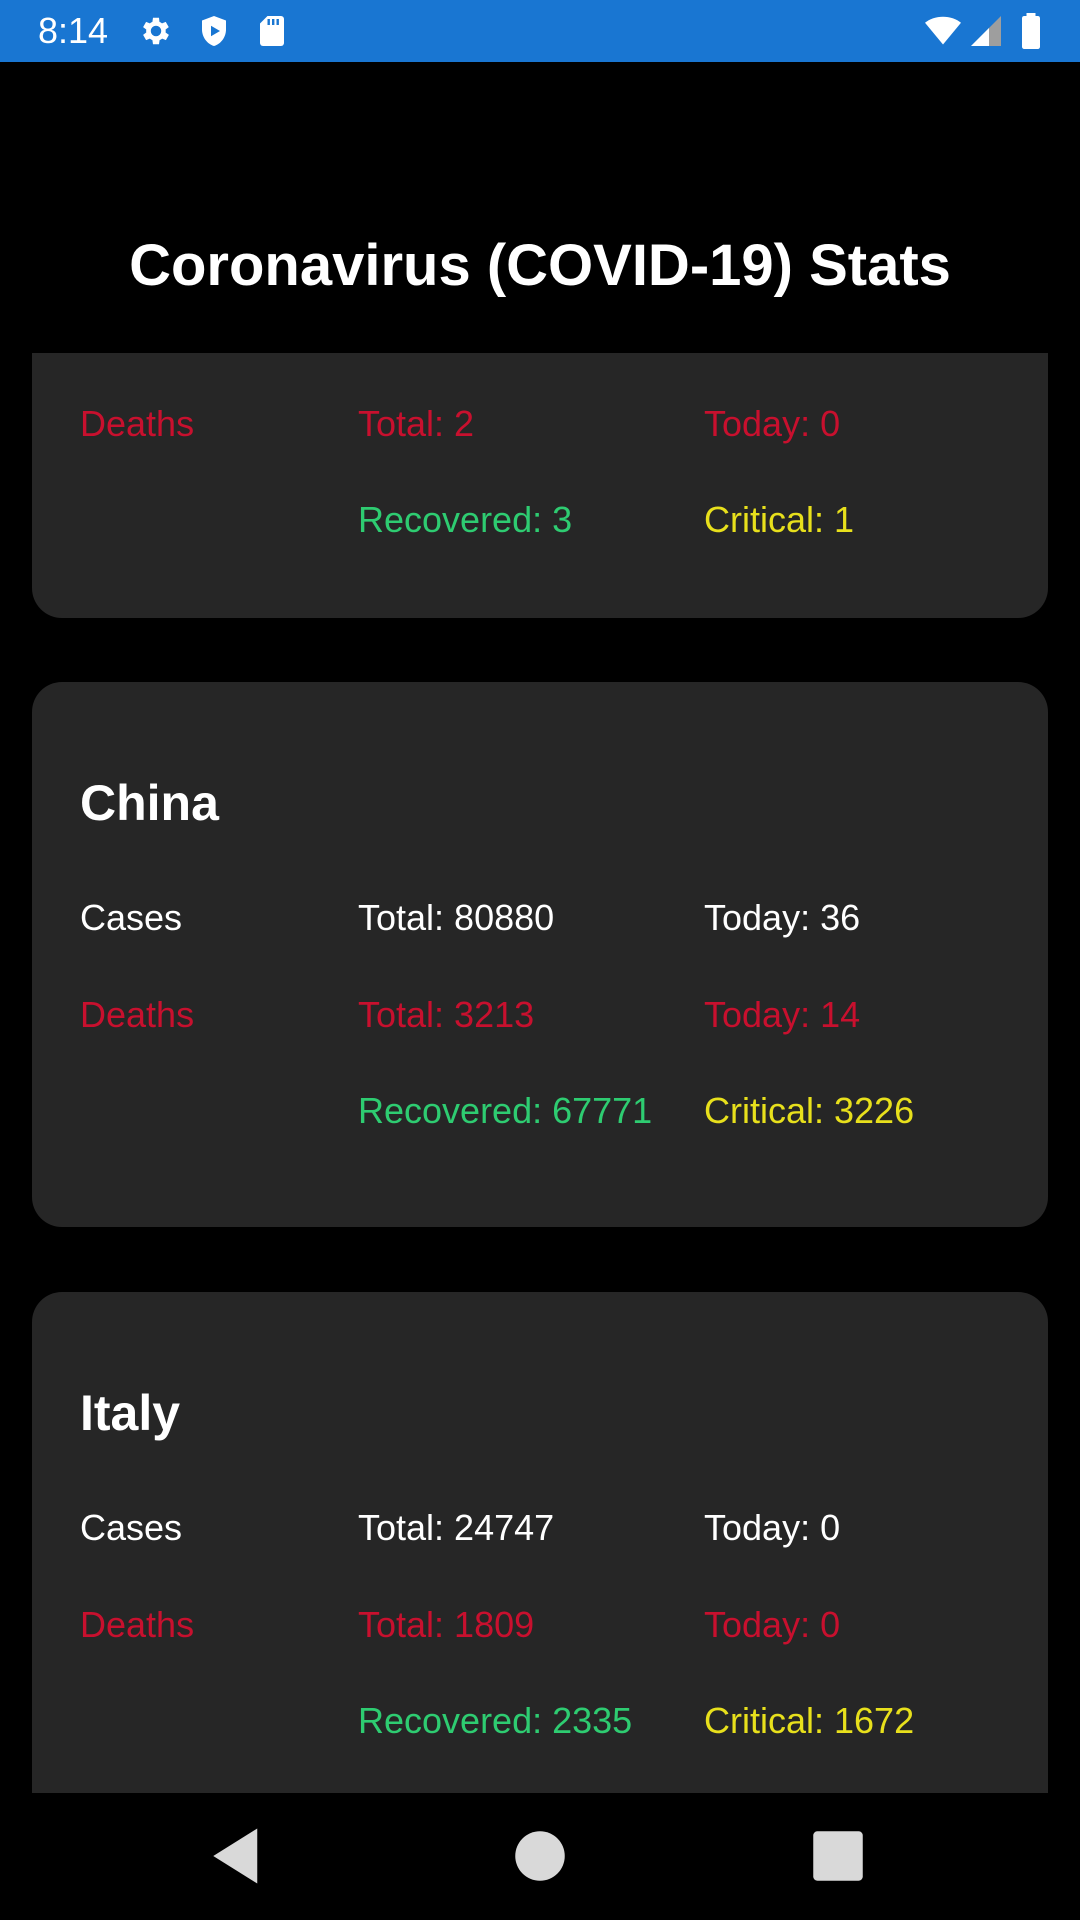  Describe the element at coordinates (416, 423) in the screenshot. I see `deaths-total: Total: 2` at that location.